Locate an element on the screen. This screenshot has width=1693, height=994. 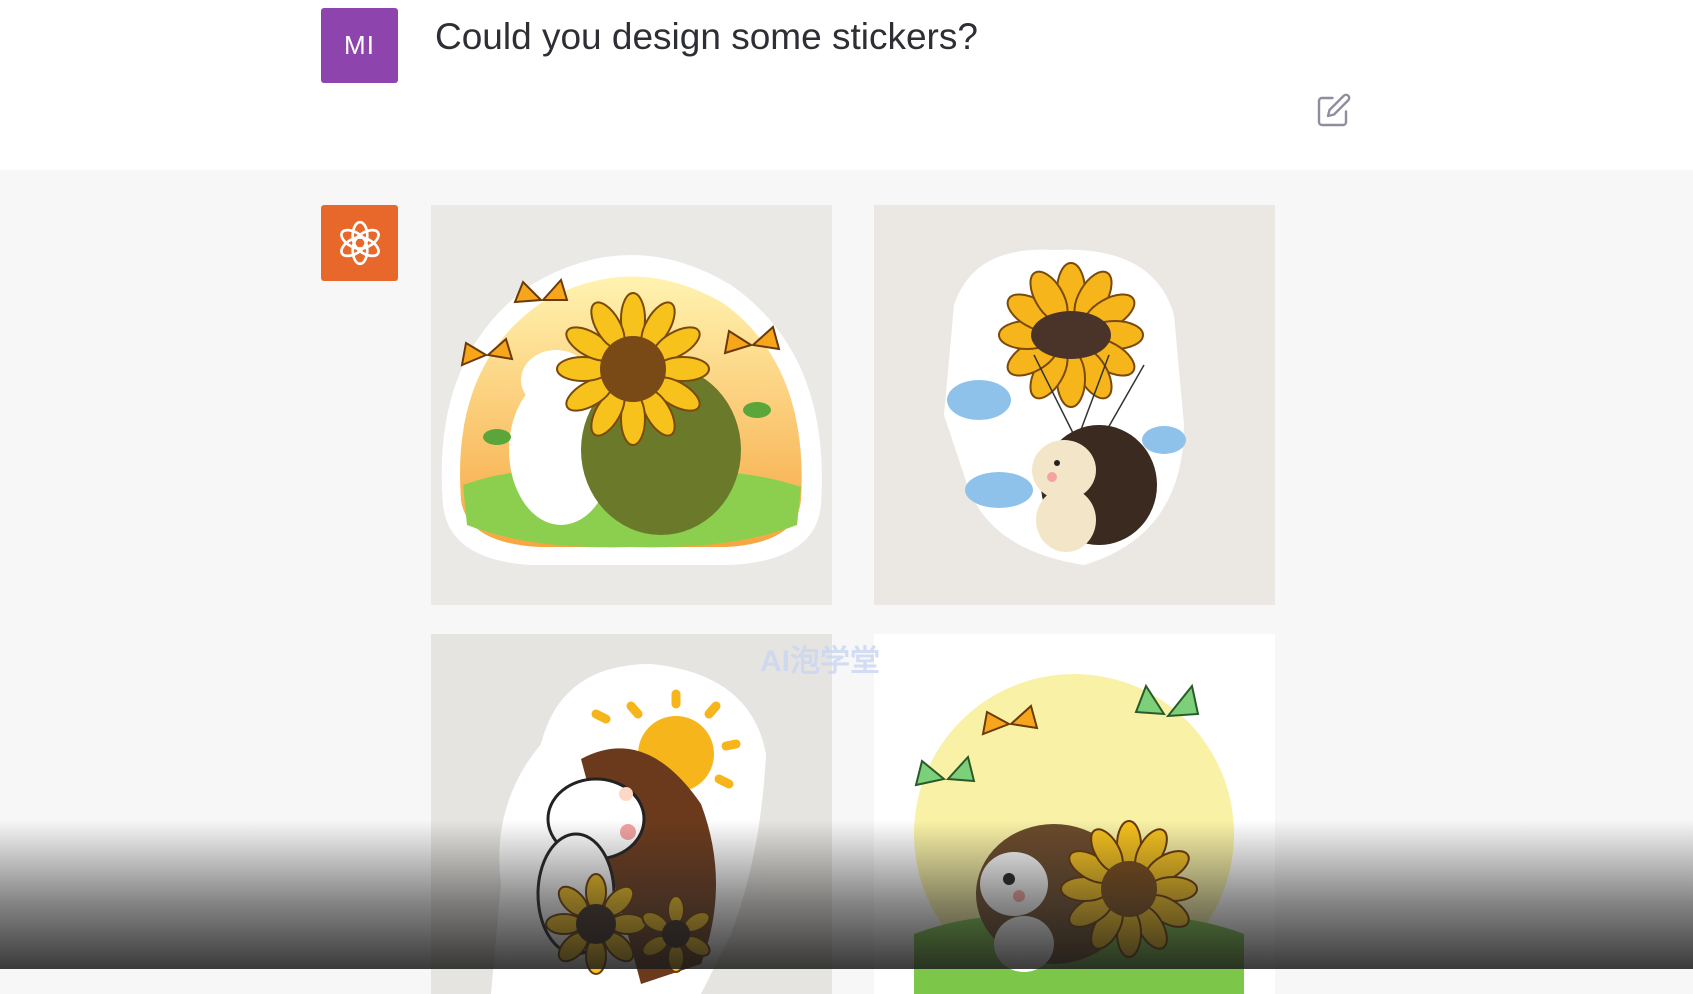
user-message-text: Could you design some stickers? is located at coordinates (706, 36).